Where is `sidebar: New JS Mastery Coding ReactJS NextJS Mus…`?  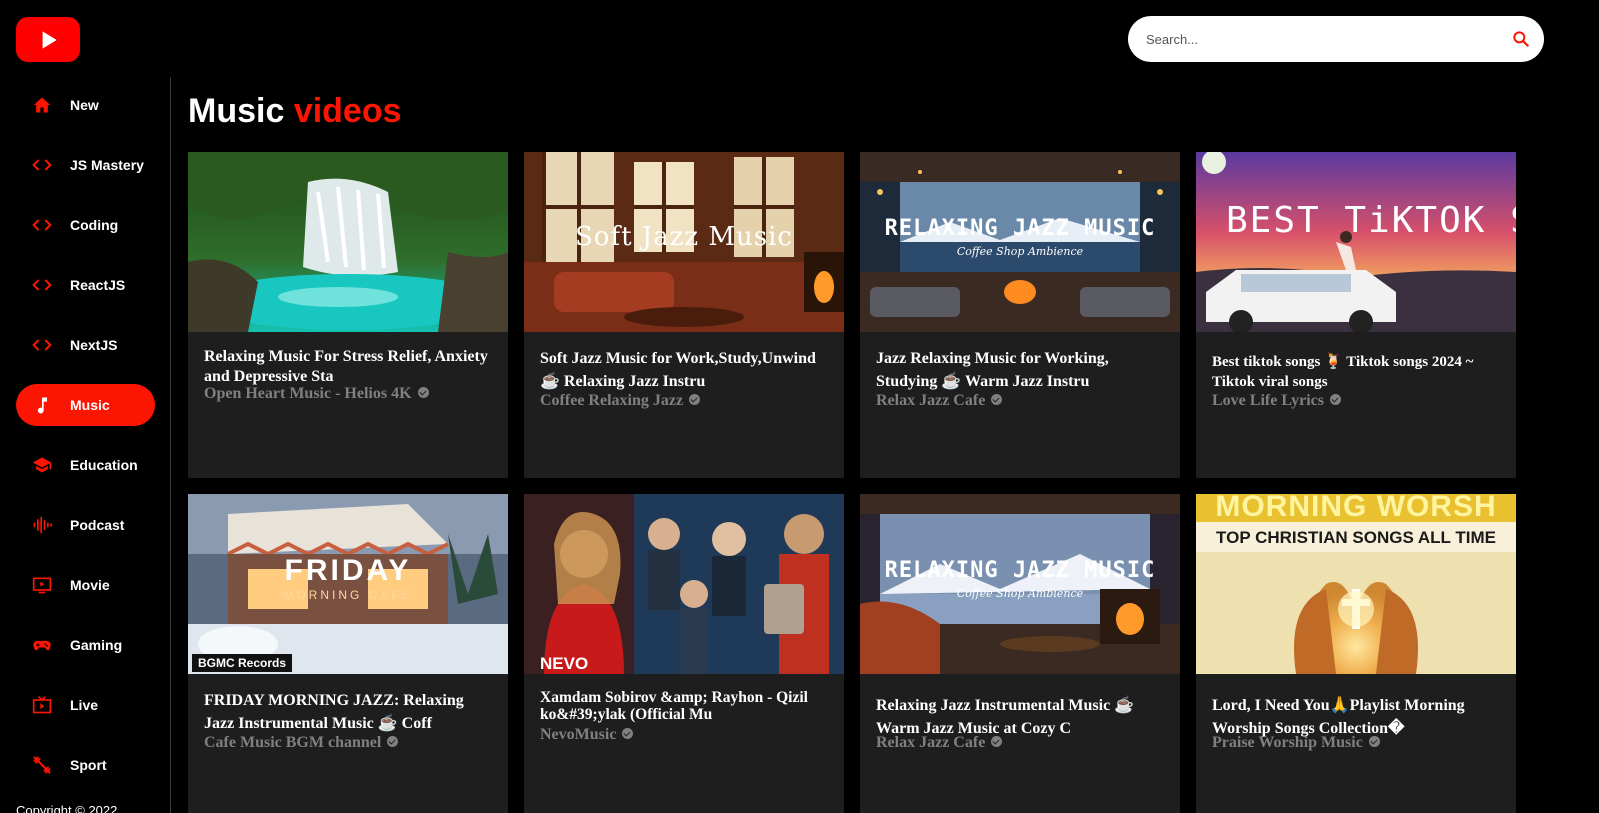 sidebar: New JS Mastery Coding ReactJS NextJS Mus… is located at coordinates (85, 445).